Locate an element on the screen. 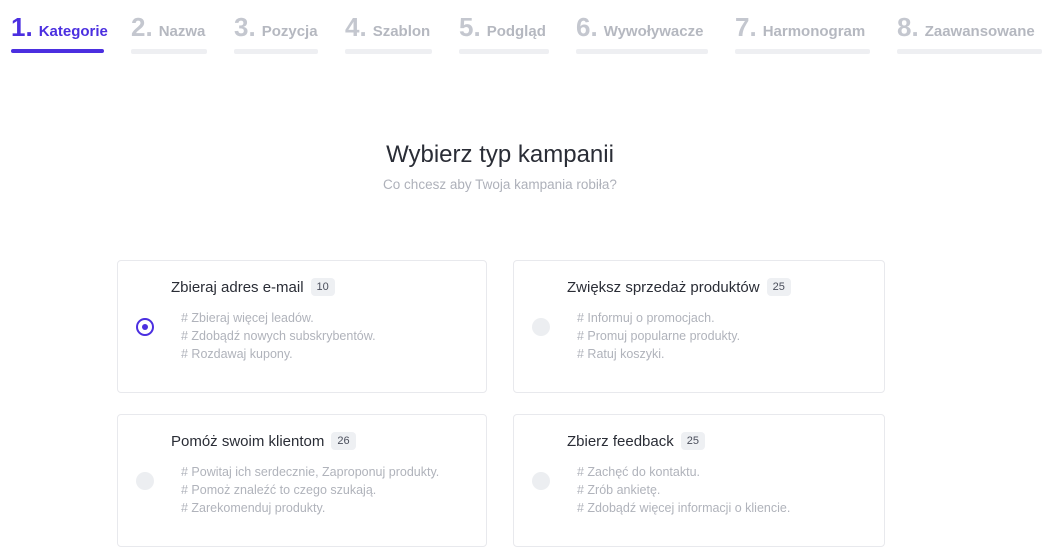 This screenshot has width=1048, height=558. card-title: Pomóż swoim klientom is located at coordinates (248, 441).